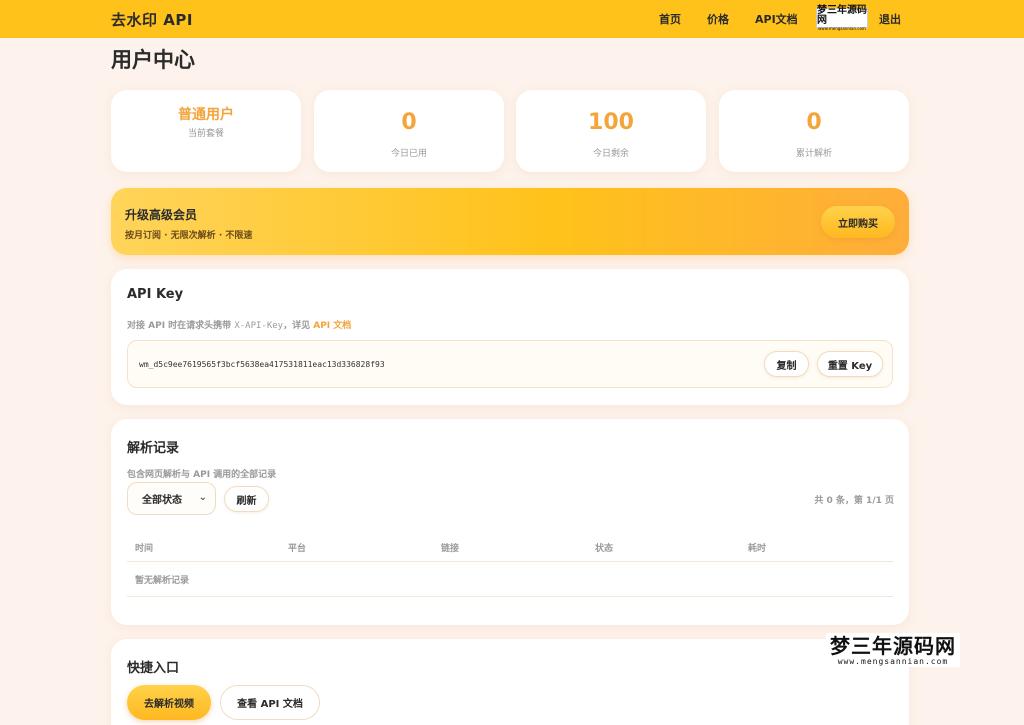  Describe the element at coordinates (270, 702) in the screenshot. I see `view-api-docs-button: 查看 API 文档` at that location.